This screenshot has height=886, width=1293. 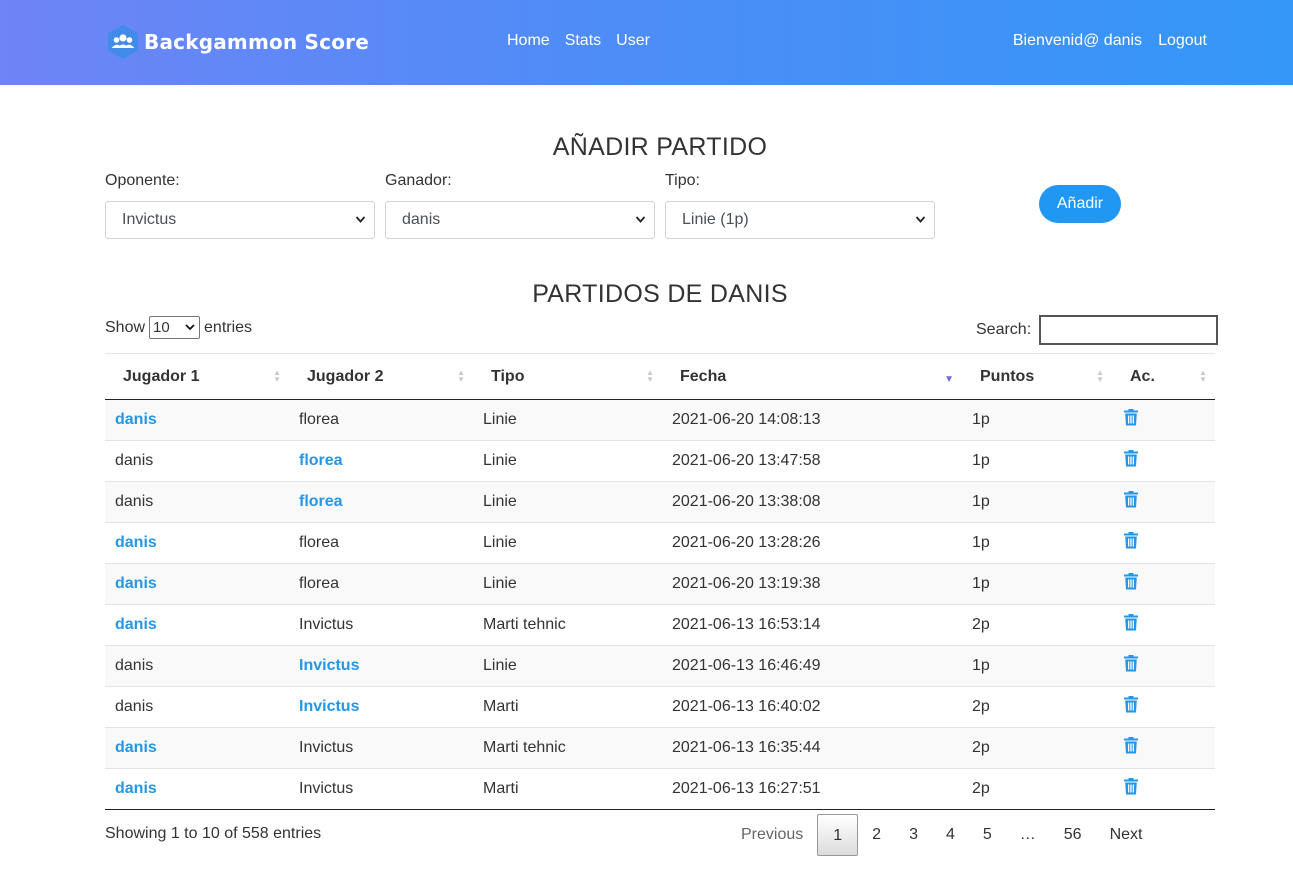 What do you see at coordinates (812, 420) in the screenshot?
I see `date-cell: 2021-06-20 14:08:13` at bounding box center [812, 420].